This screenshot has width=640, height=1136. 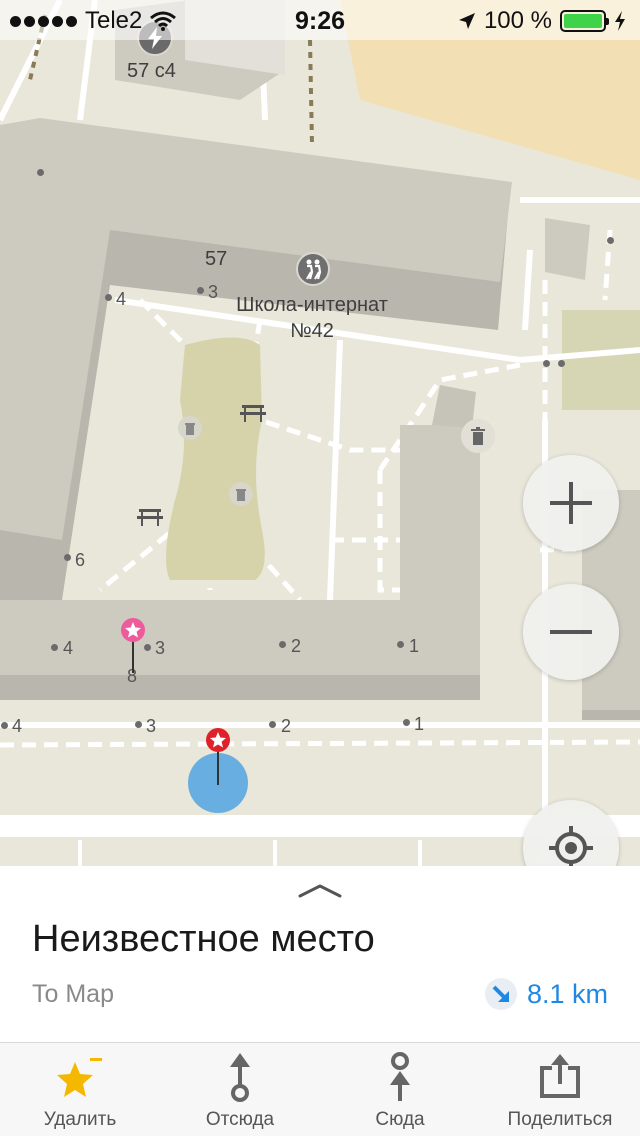 What do you see at coordinates (517, 20) in the screenshot?
I see `battery-percent: 100 %` at bounding box center [517, 20].